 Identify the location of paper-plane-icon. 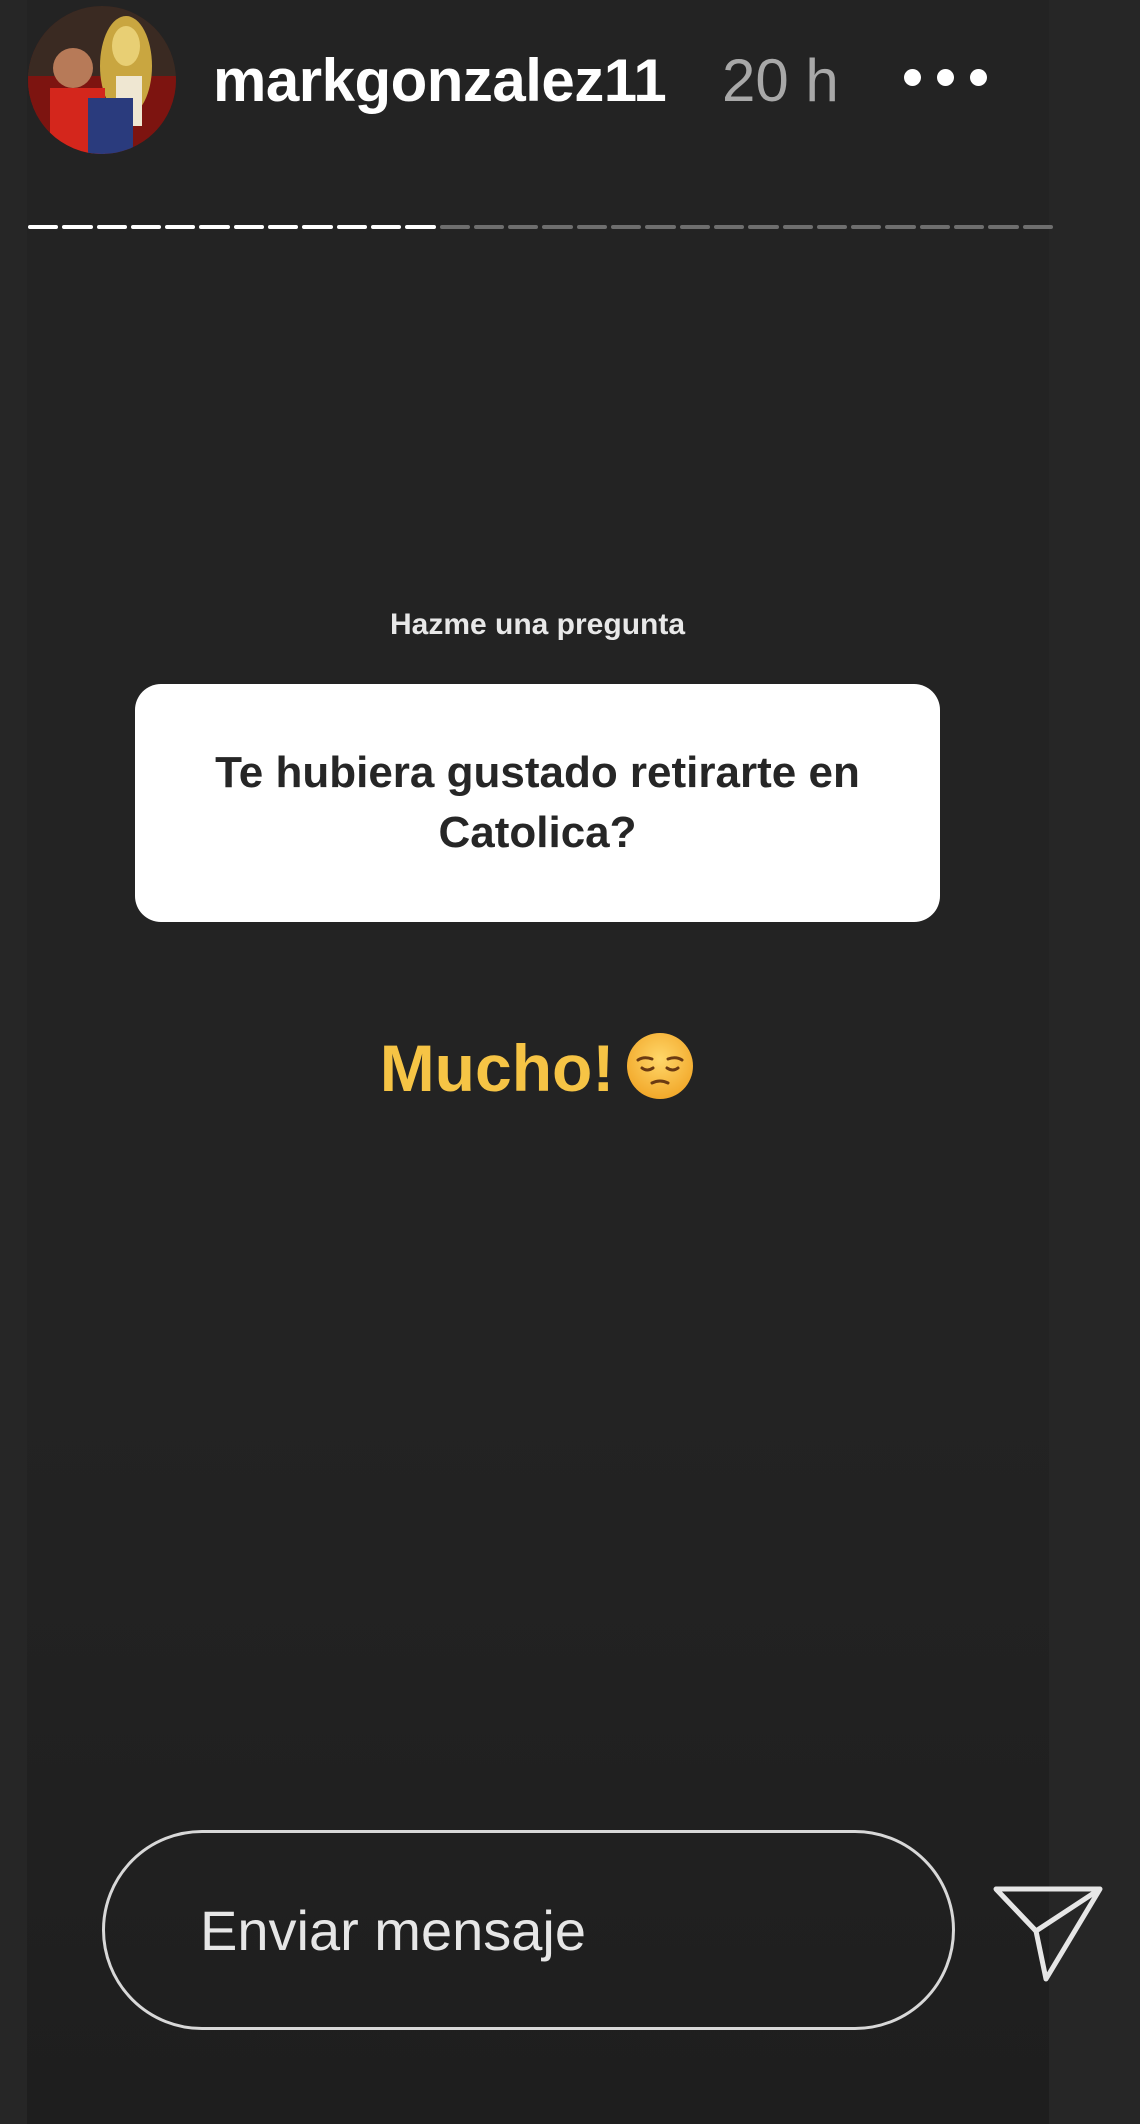
(1049, 1930).